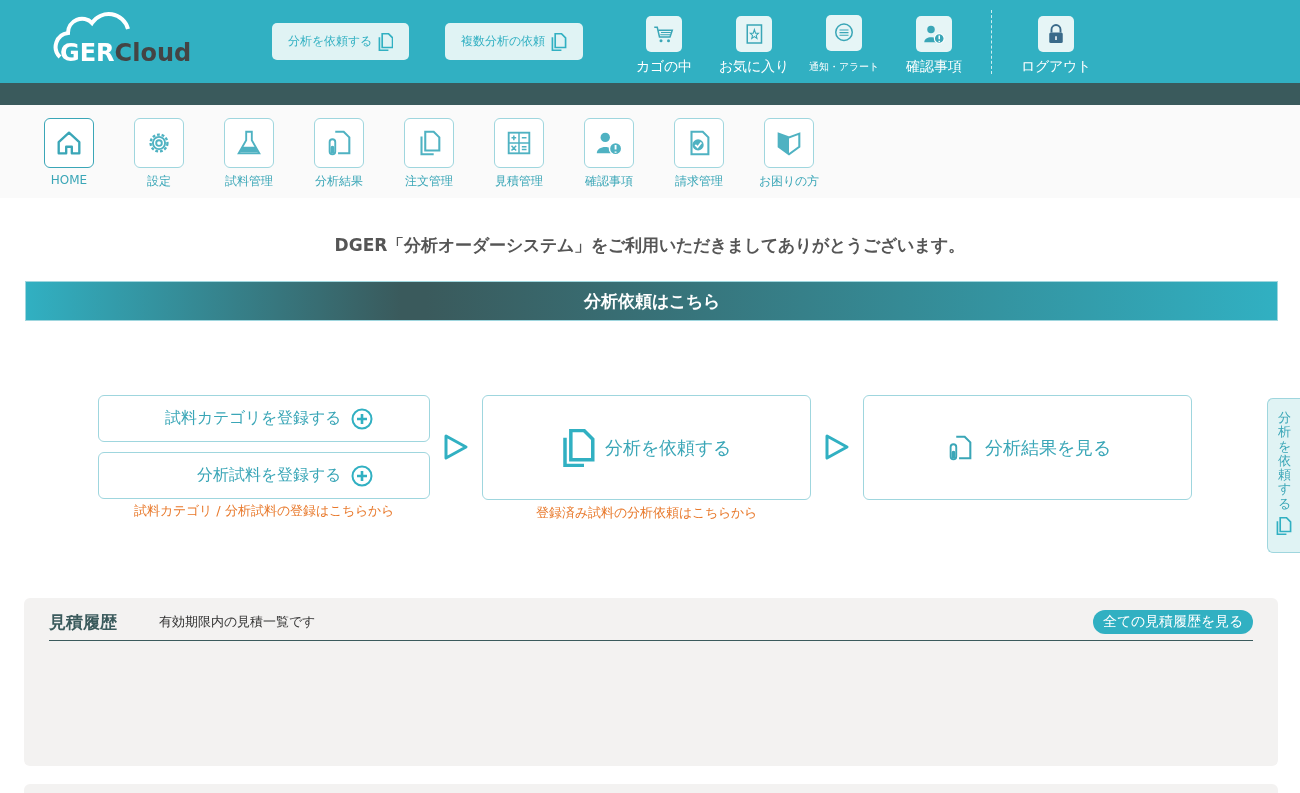  I want to click on nav-label: 試料管理, so click(249, 181).